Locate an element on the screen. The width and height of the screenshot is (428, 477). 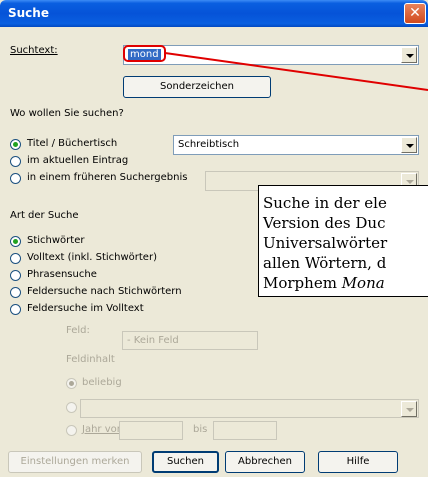
annotation-highlight-box is located at coordinates (144, 53).